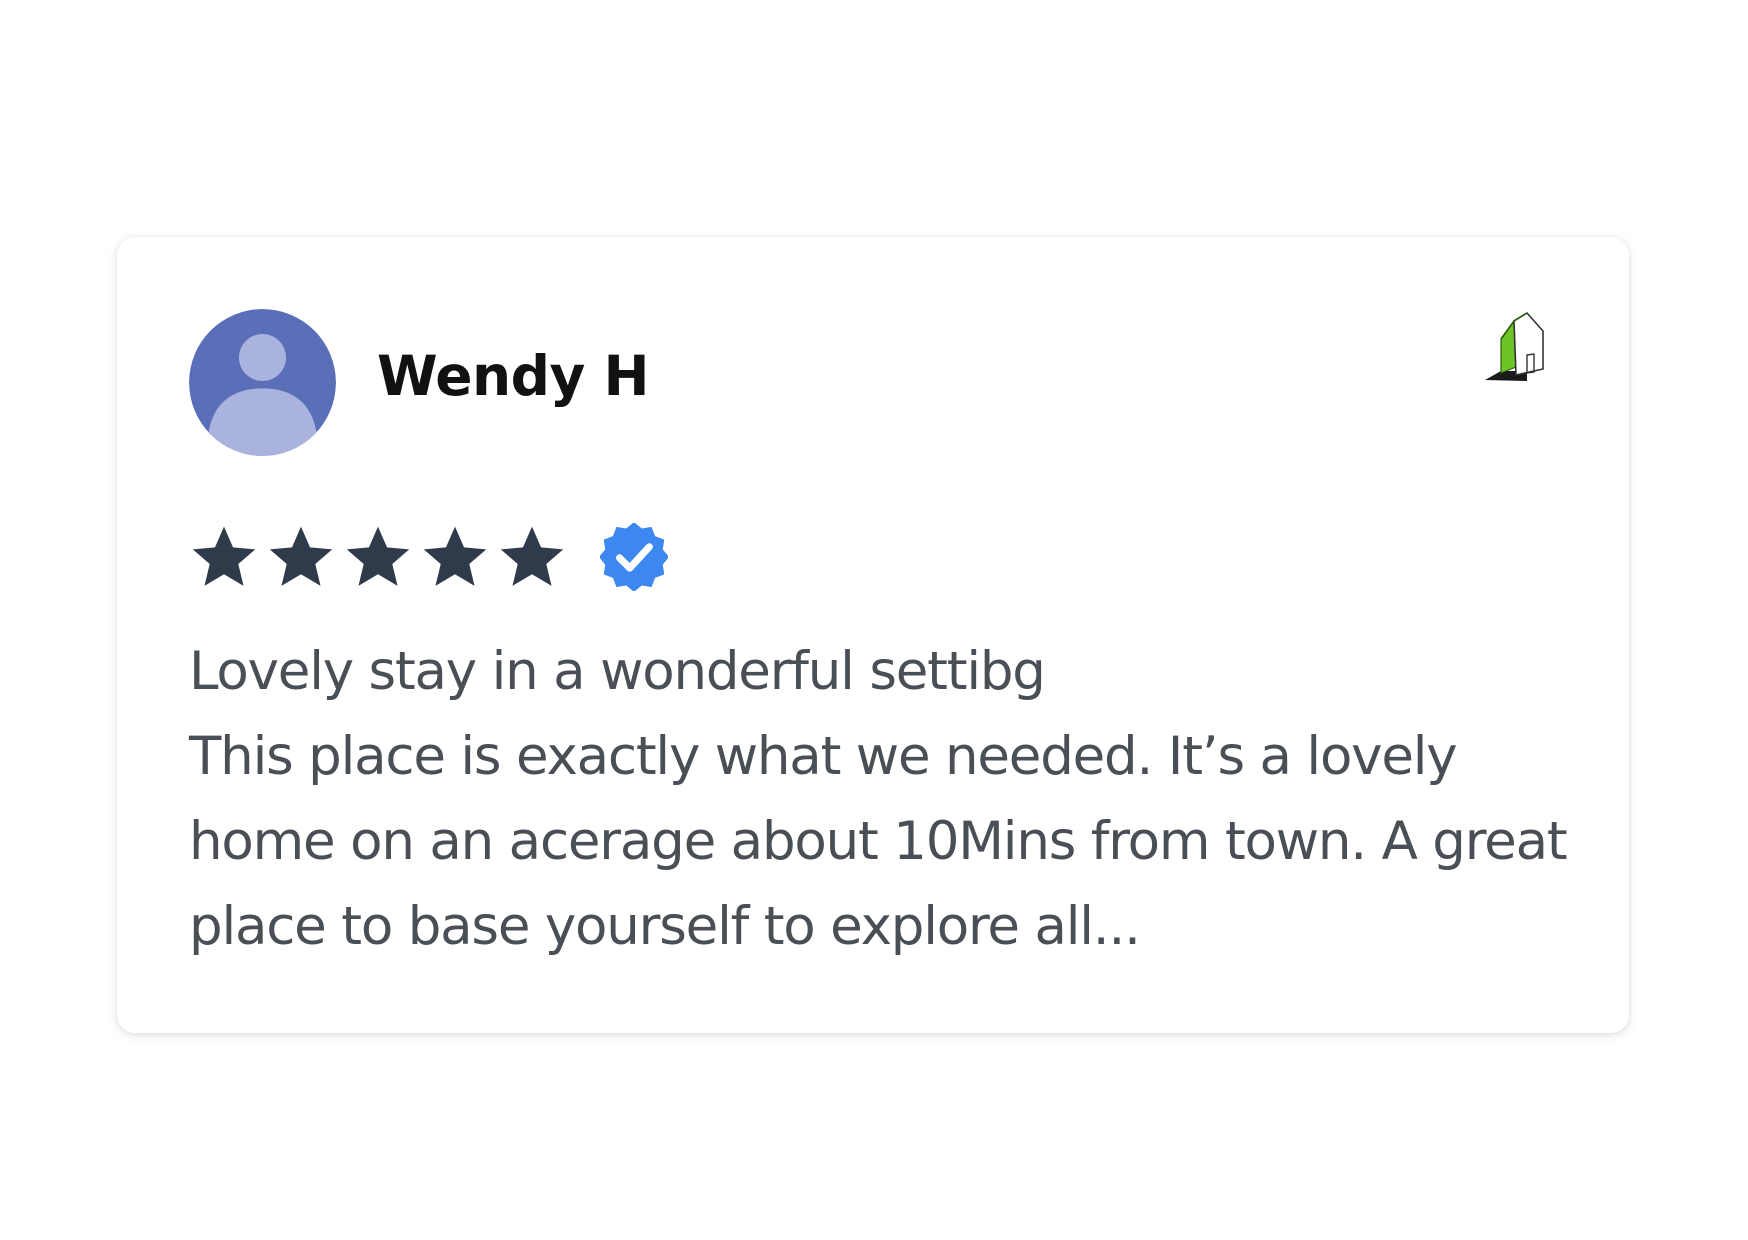 The image size is (1748, 1240). Describe the element at coordinates (513, 376) in the screenshot. I see `reviewer-name: Wendy H` at that location.